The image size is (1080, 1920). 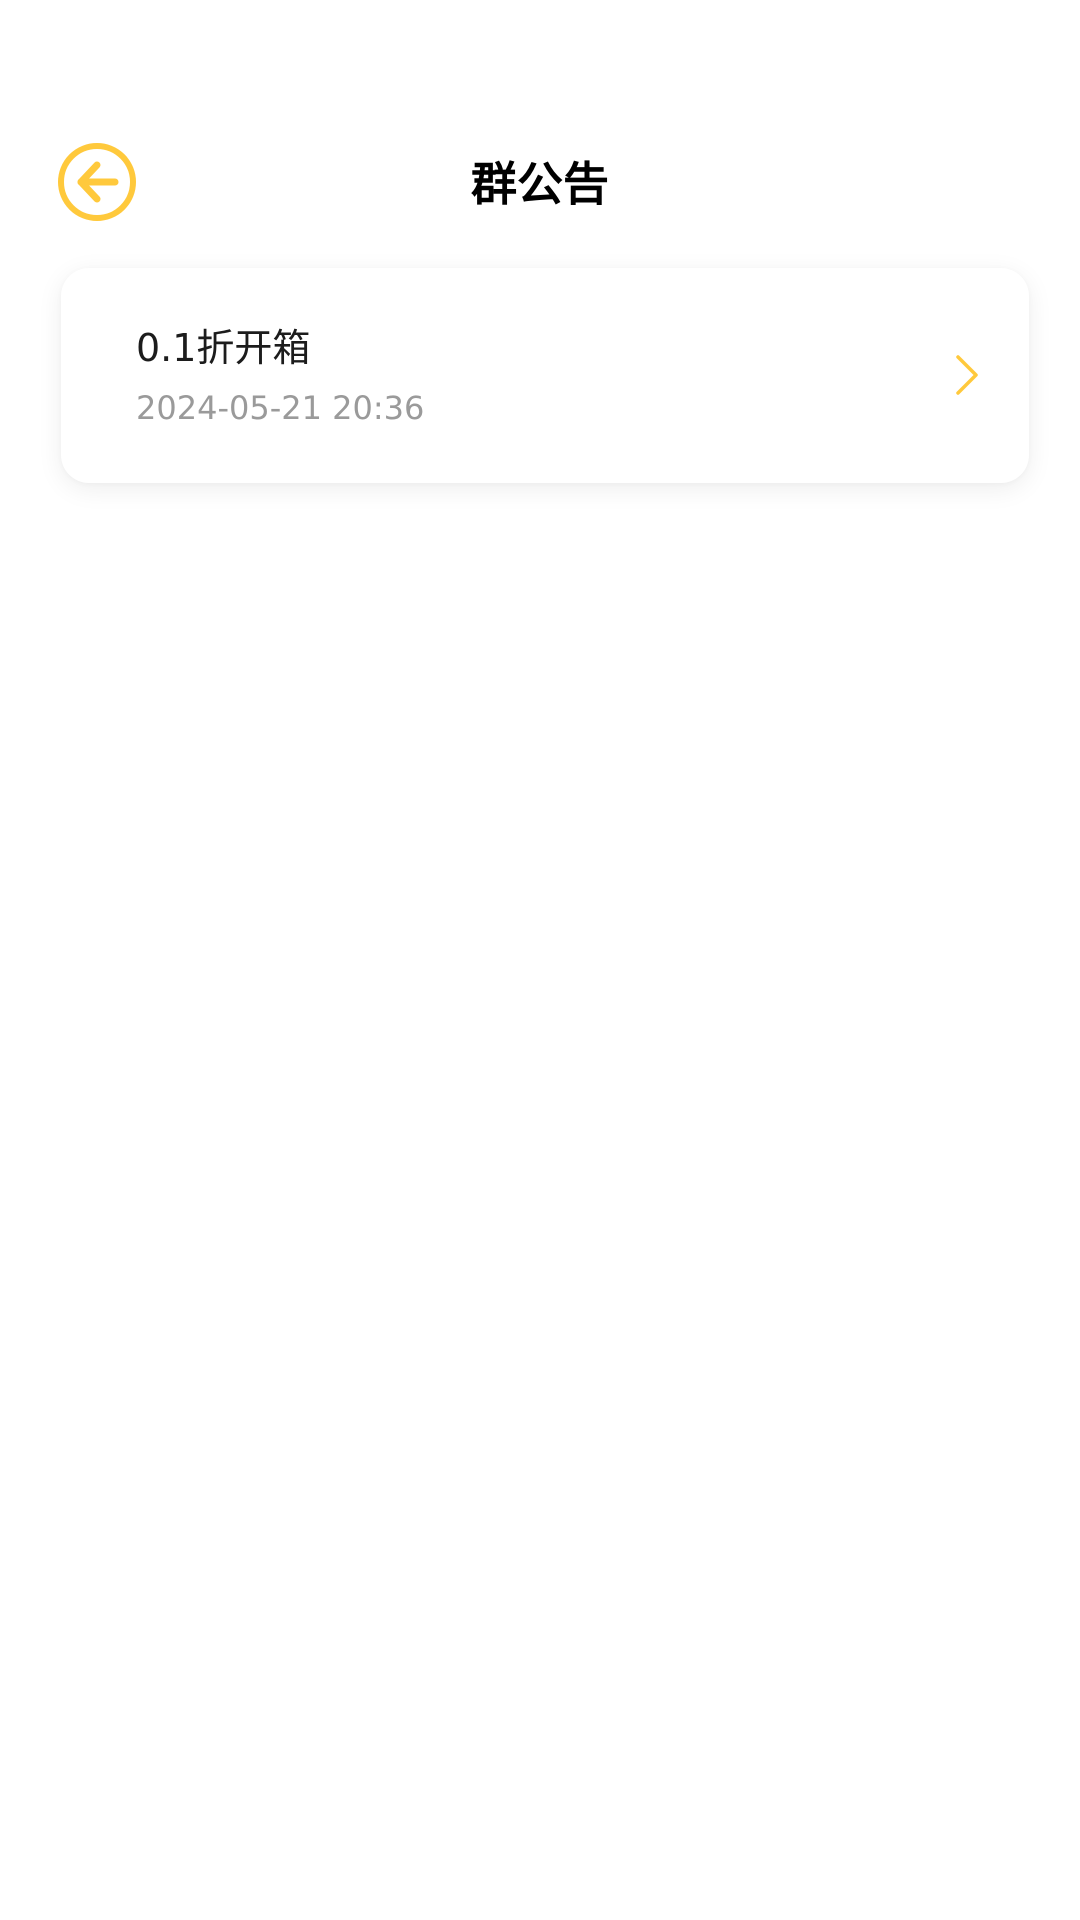 What do you see at coordinates (540, 130) in the screenshot?
I see `header: 群公告` at bounding box center [540, 130].